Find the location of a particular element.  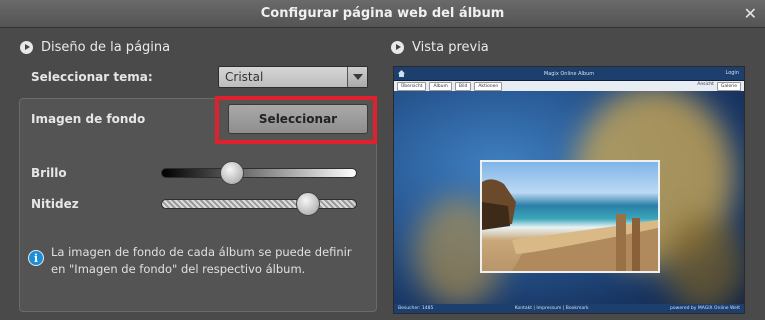

preview-header: Magix Online Album Login is located at coordinates (569, 74).